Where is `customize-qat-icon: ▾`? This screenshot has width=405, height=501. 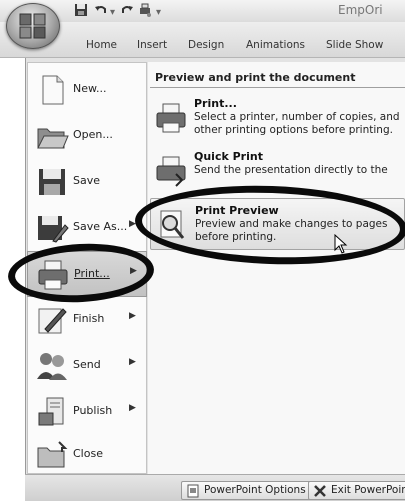 customize-qat-icon: ▾ is located at coordinates (158, 12).